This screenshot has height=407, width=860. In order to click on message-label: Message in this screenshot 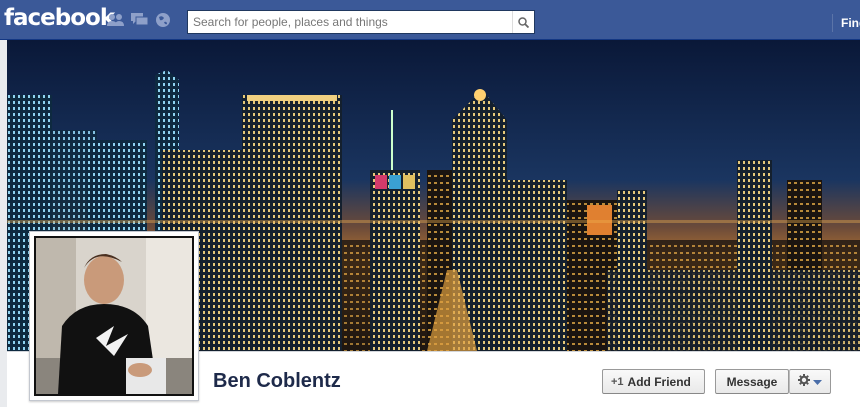, I will do `click(752, 381)`.